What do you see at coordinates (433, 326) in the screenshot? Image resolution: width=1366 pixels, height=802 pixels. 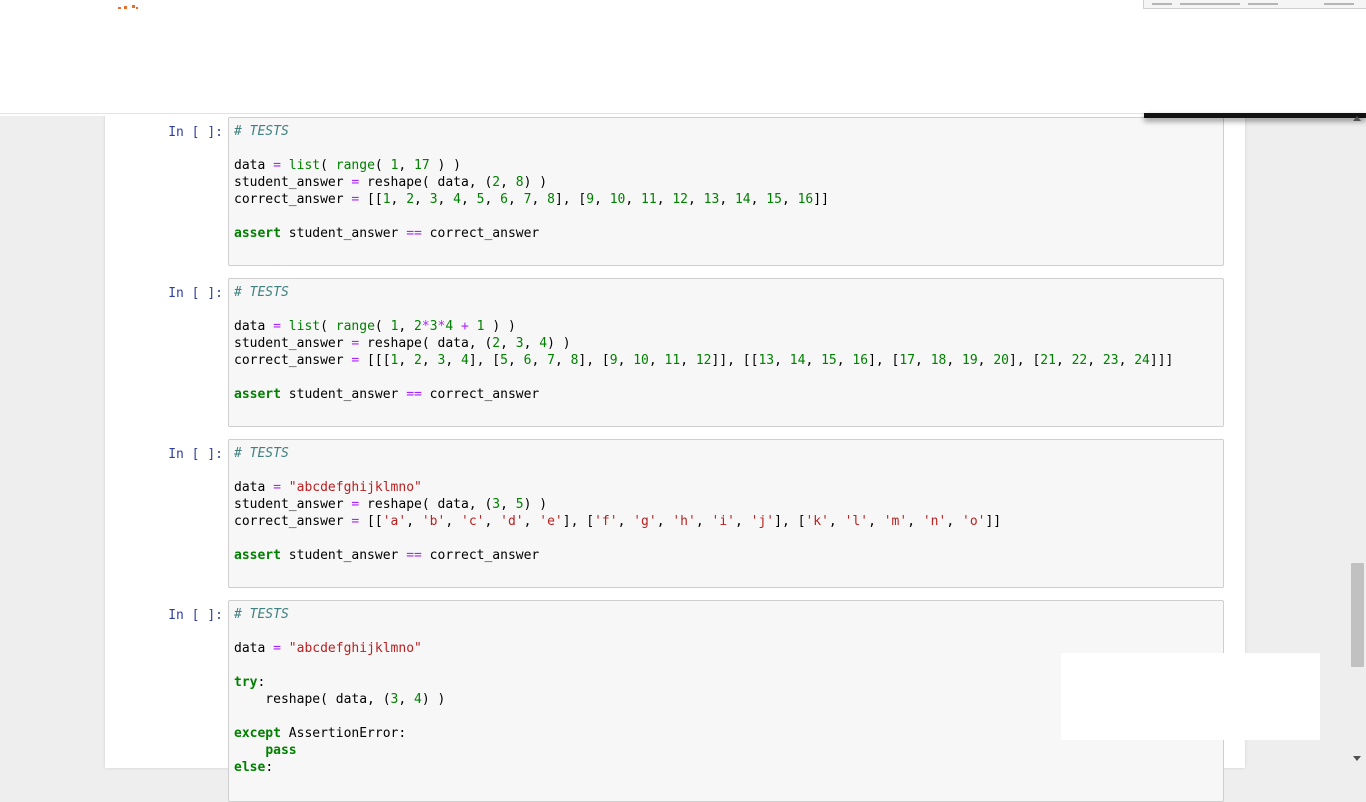 I see `code-token: 3` at bounding box center [433, 326].